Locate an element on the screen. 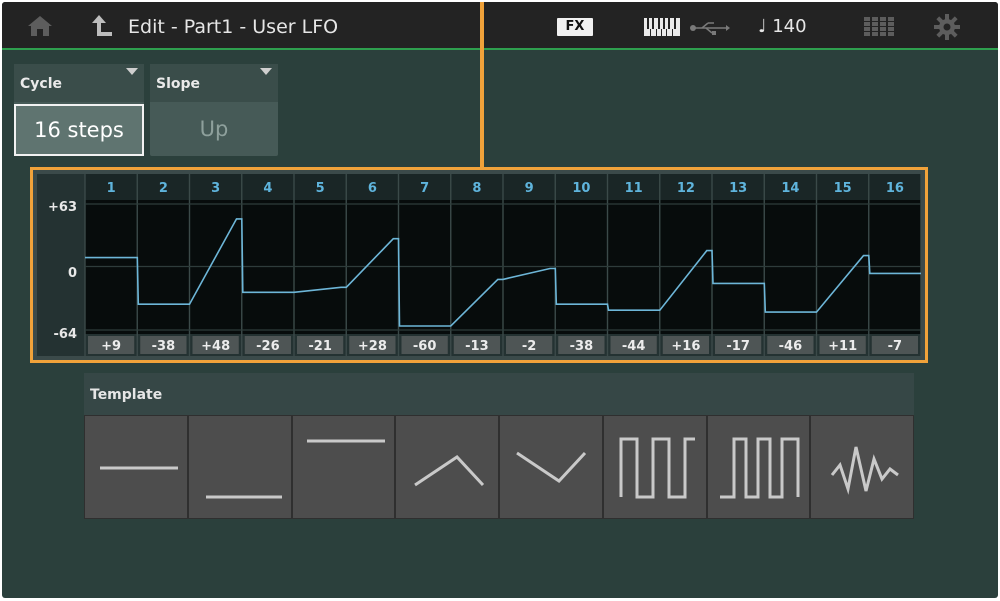  random-wave-icon is located at coordinates (865, 470).